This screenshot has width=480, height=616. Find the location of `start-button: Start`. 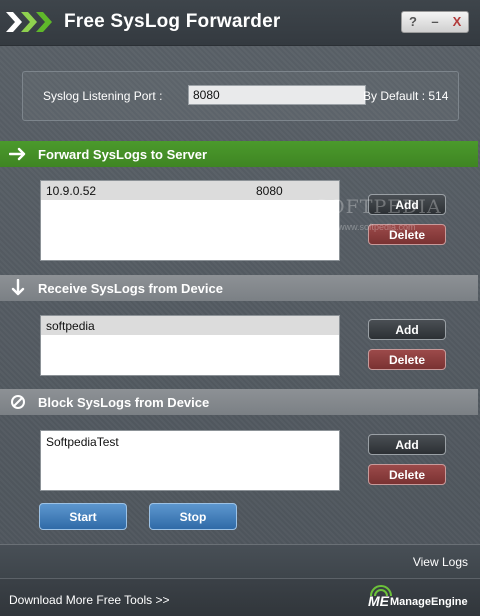

start-button: Start is located at coordinates (83, 516).